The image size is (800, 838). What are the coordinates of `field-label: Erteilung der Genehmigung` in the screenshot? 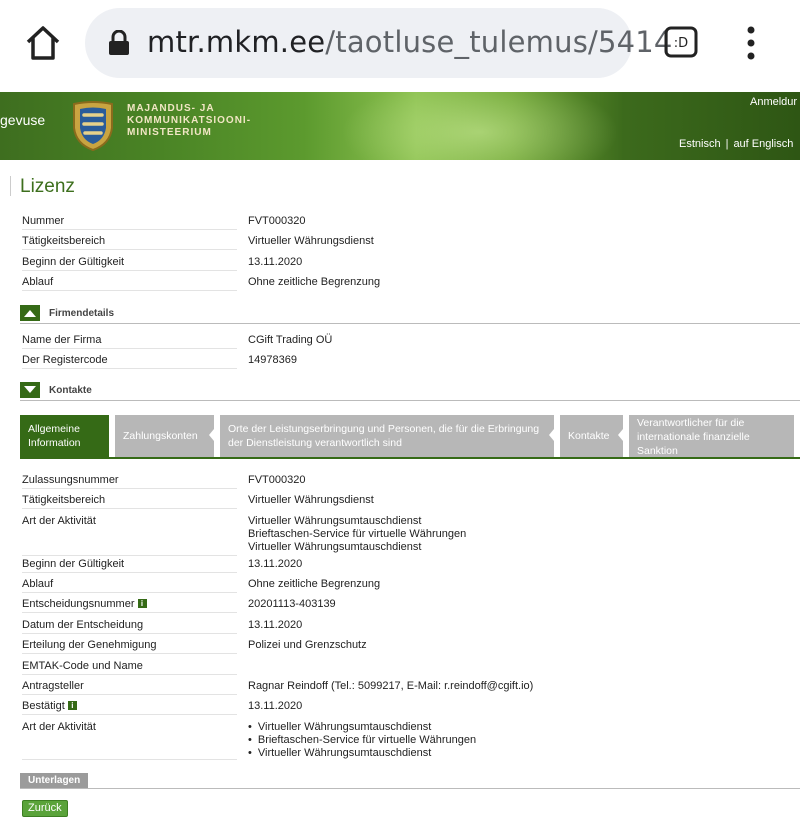 It's located at (129, 646).